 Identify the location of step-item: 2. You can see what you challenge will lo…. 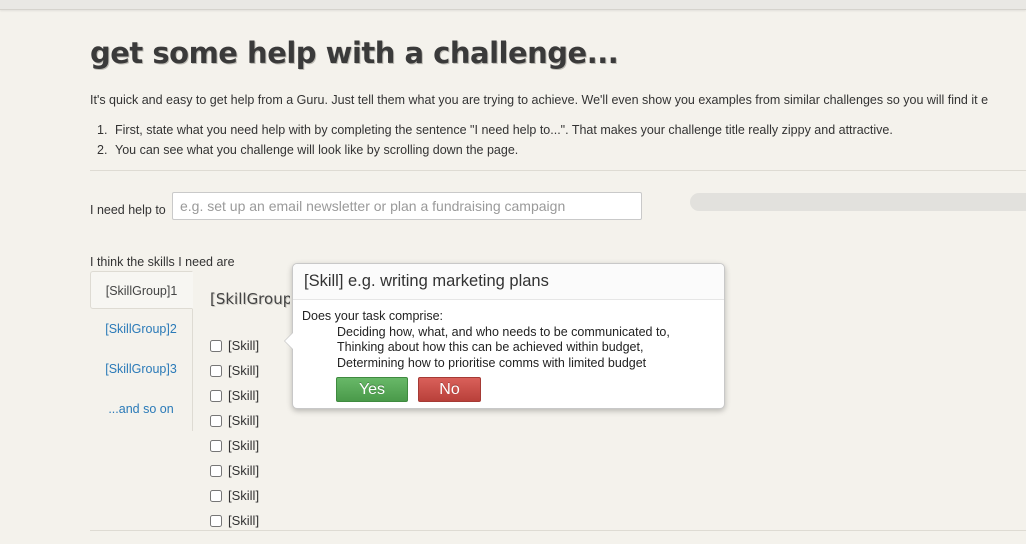
(495, 152).